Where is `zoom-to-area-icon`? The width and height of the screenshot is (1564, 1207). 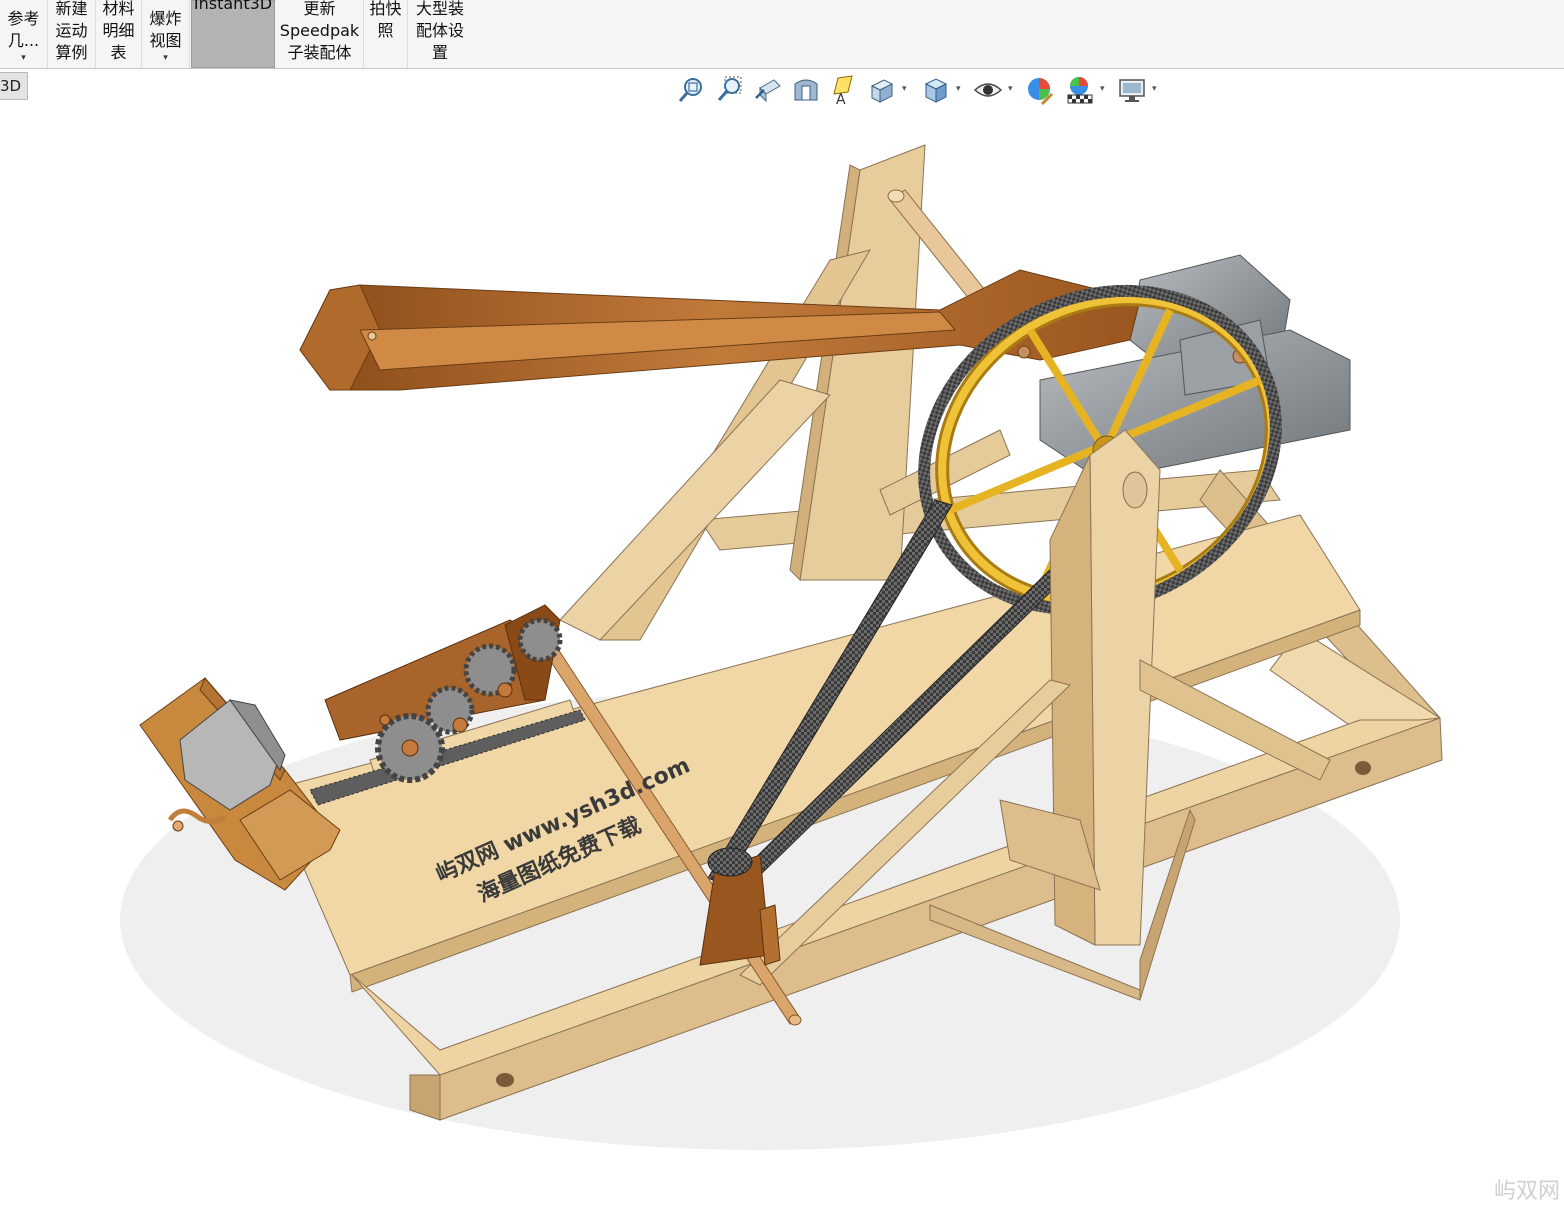 zoom-to-area-icon is located at coordinates (730, 90).